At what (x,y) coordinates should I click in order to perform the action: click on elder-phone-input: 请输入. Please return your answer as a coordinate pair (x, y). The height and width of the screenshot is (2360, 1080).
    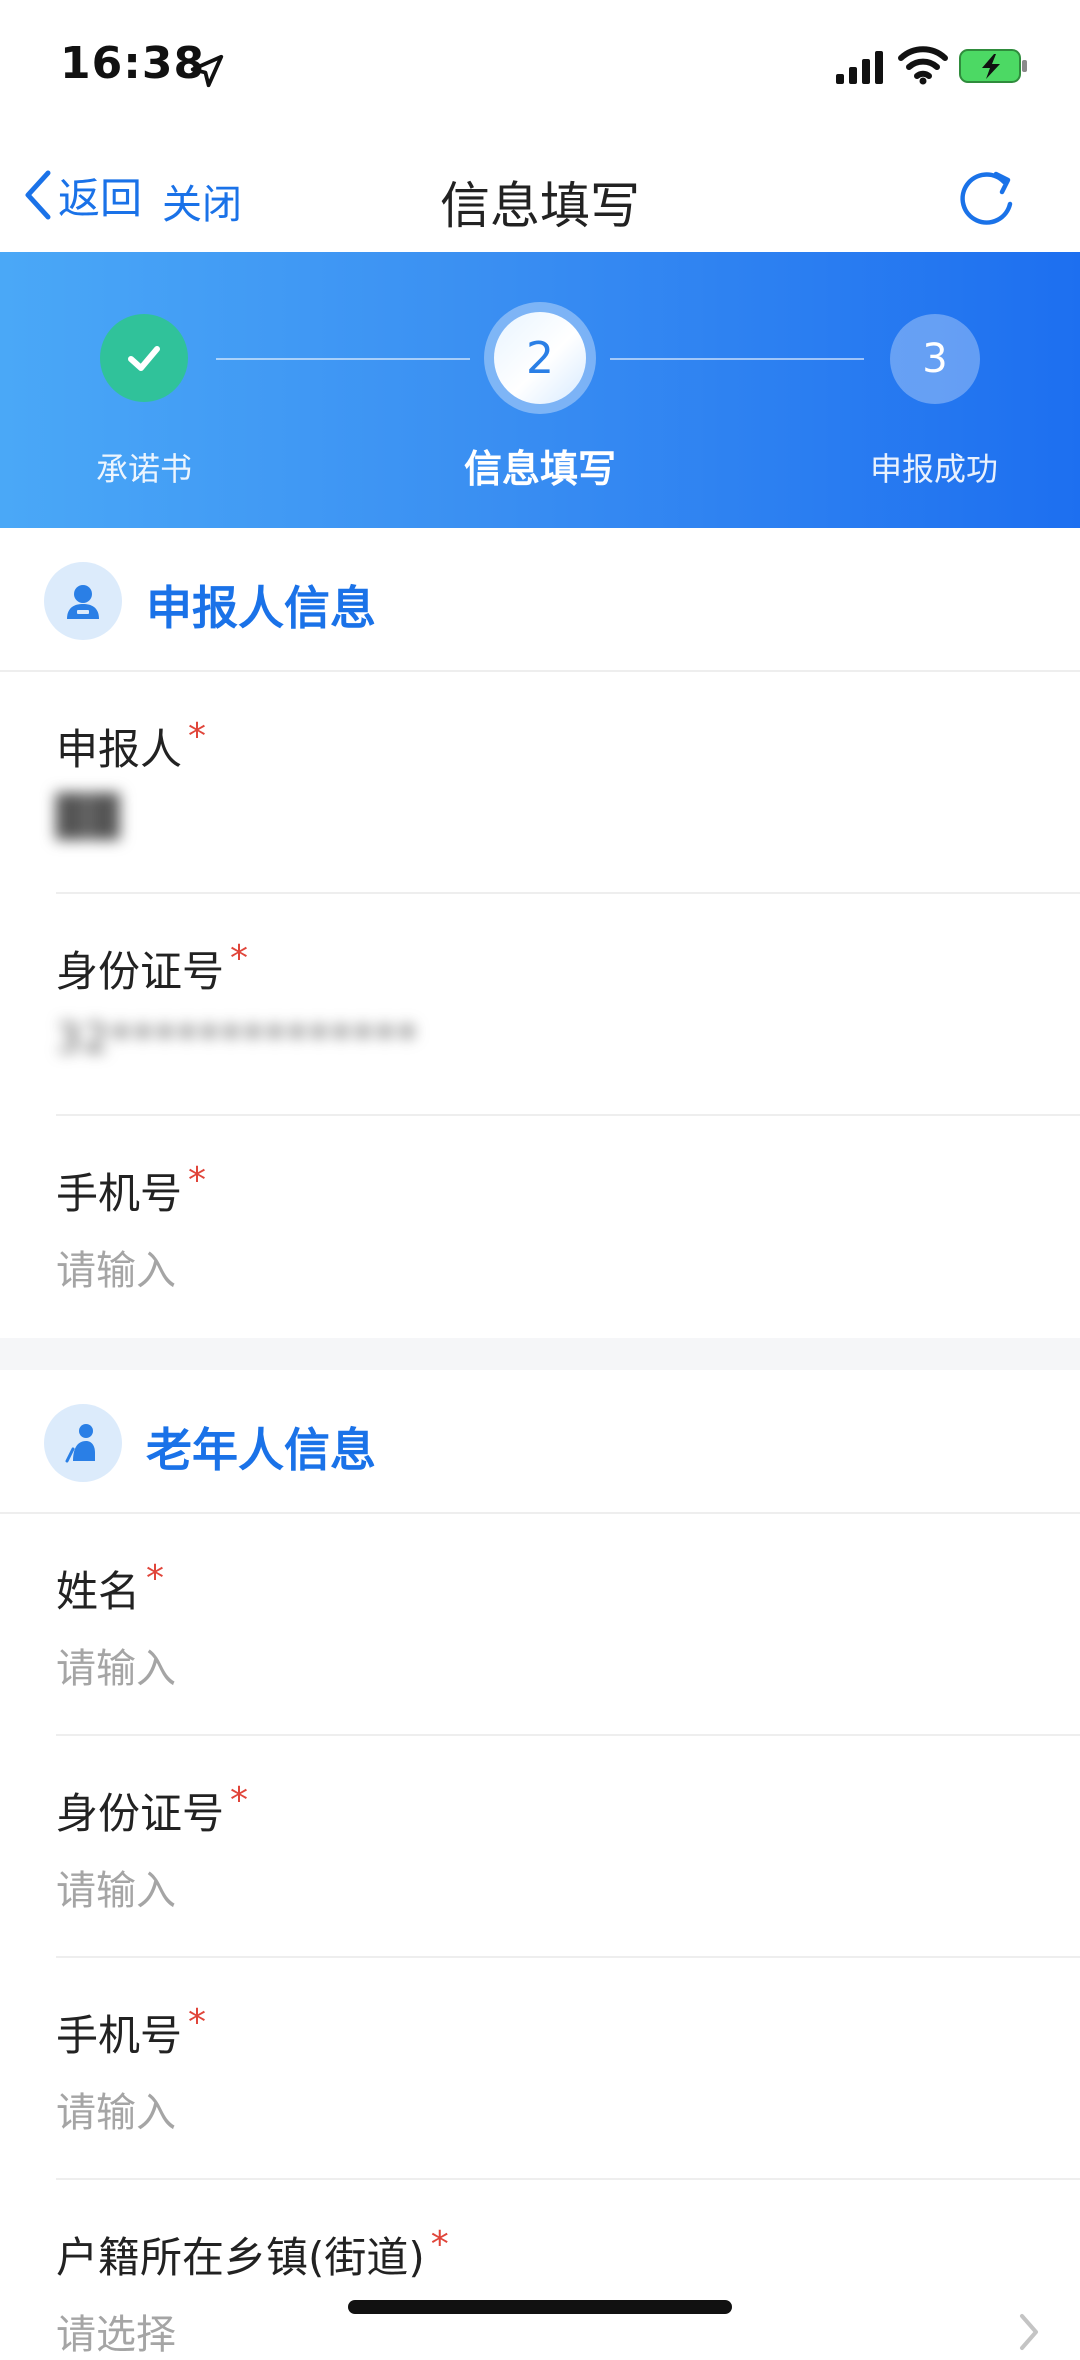
    Looking at the image, I should click on (116, 2109).